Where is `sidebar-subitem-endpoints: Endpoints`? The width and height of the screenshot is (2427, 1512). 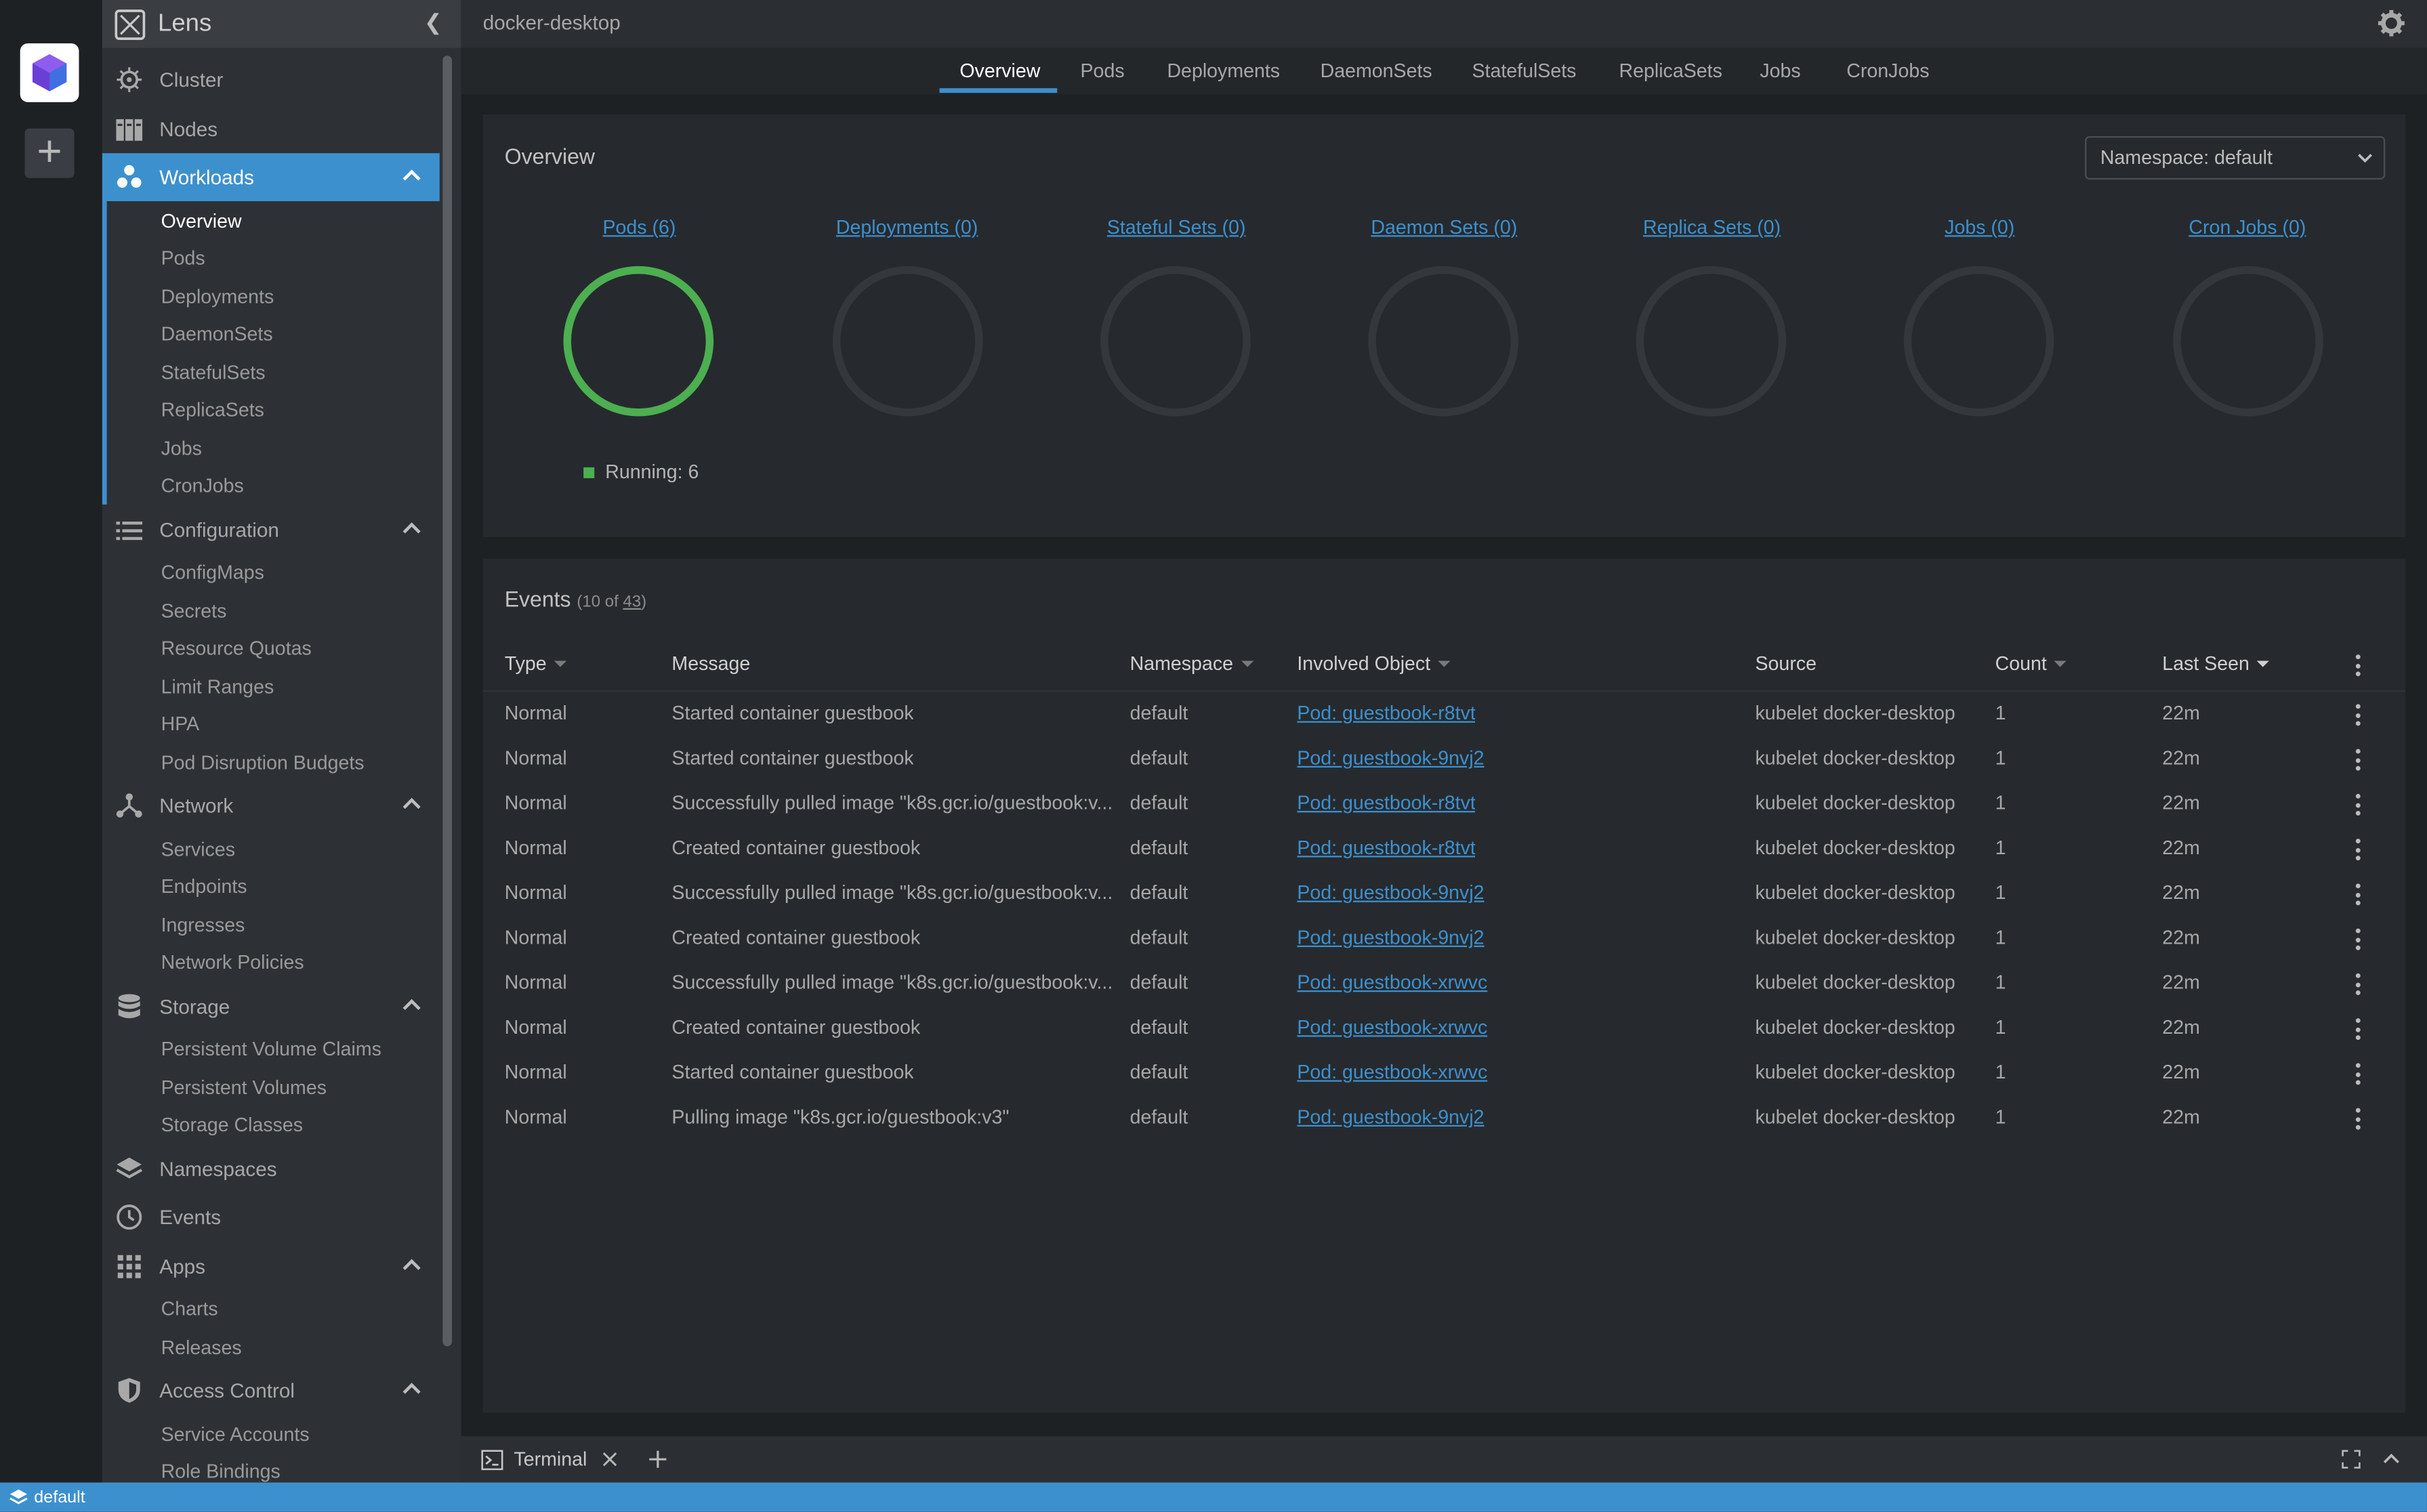 sidebar-subitem-endpoints: Endpoints is located at coordinates (204, 887).